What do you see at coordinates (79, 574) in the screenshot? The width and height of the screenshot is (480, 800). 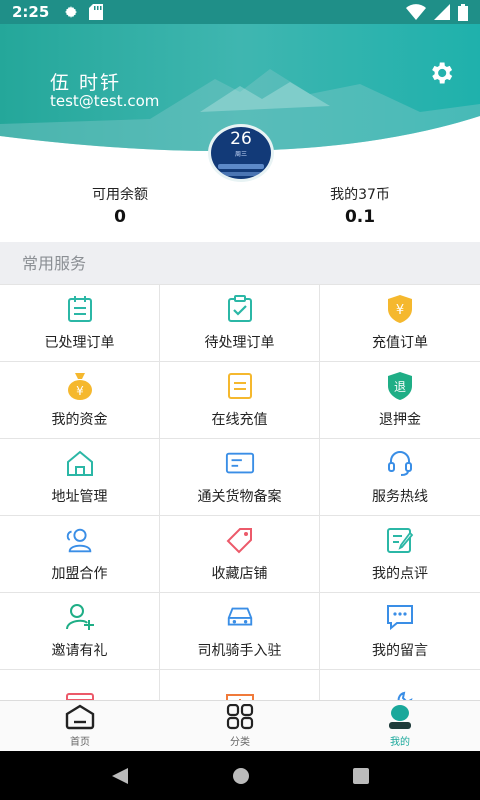 I see `service-label: 加盟合作` at bounding box center [79, 574].